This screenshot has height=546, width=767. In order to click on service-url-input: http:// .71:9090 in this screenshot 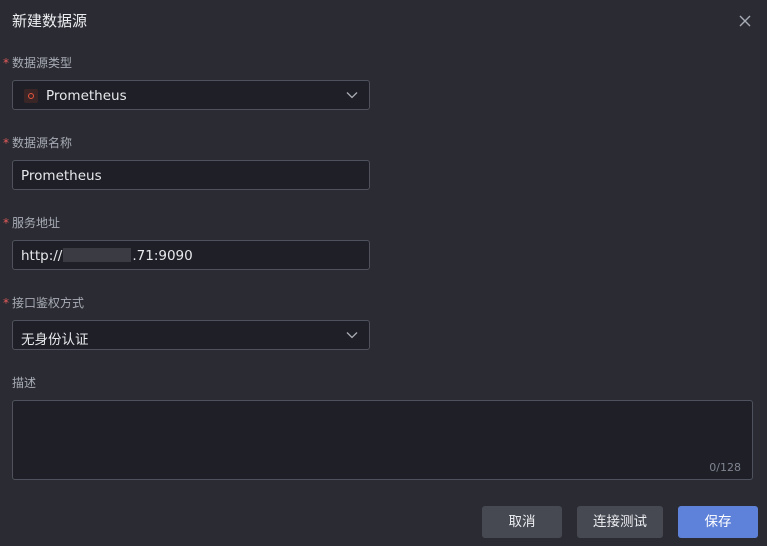, I will do `click(191, 255)`.